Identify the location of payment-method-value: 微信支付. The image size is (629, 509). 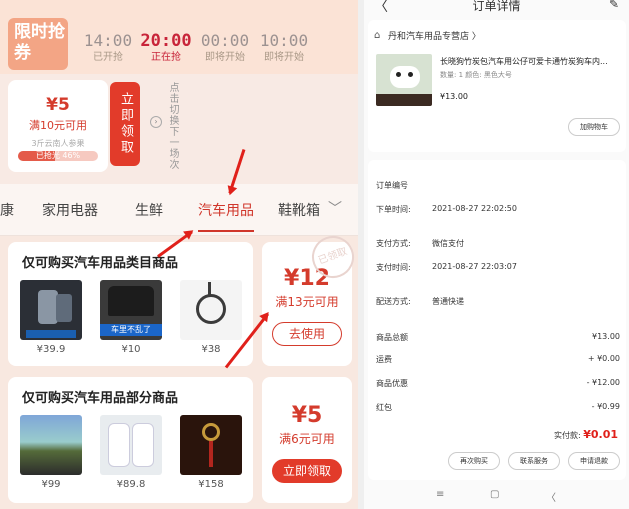
(448, 243).